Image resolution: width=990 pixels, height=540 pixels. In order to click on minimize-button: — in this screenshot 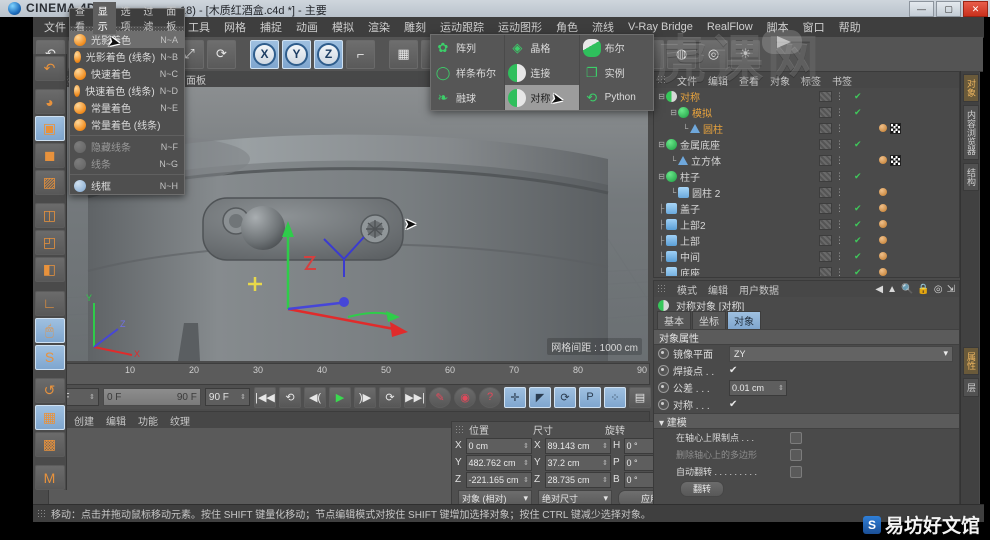, I will do `click(921, 9)`.